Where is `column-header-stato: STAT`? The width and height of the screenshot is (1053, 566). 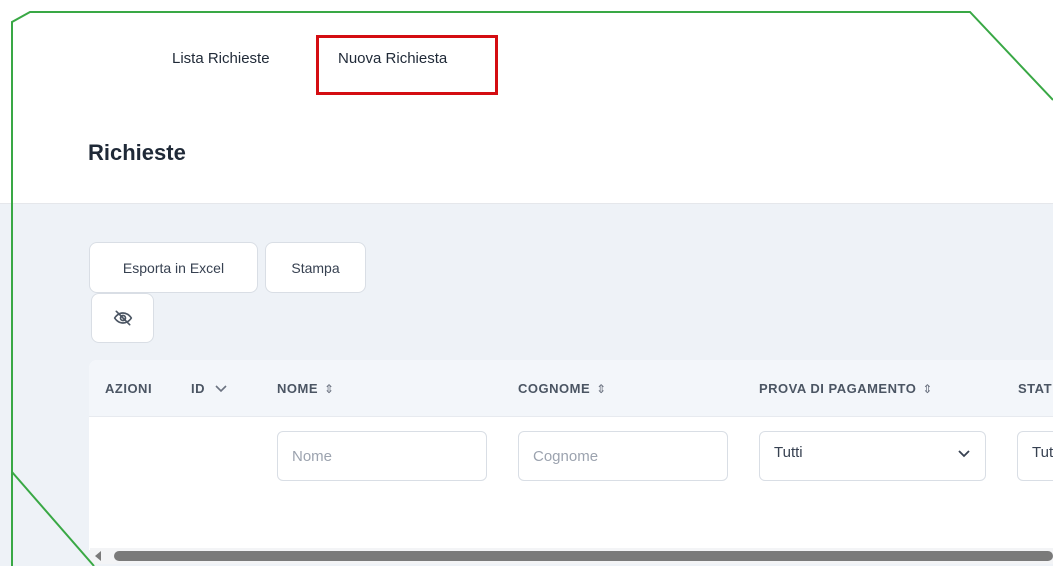
column-header-stato: STAT is located at coordinates (1035, 388).